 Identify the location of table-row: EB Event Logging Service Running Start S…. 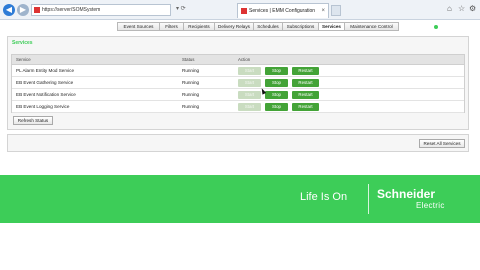
(238, 107).